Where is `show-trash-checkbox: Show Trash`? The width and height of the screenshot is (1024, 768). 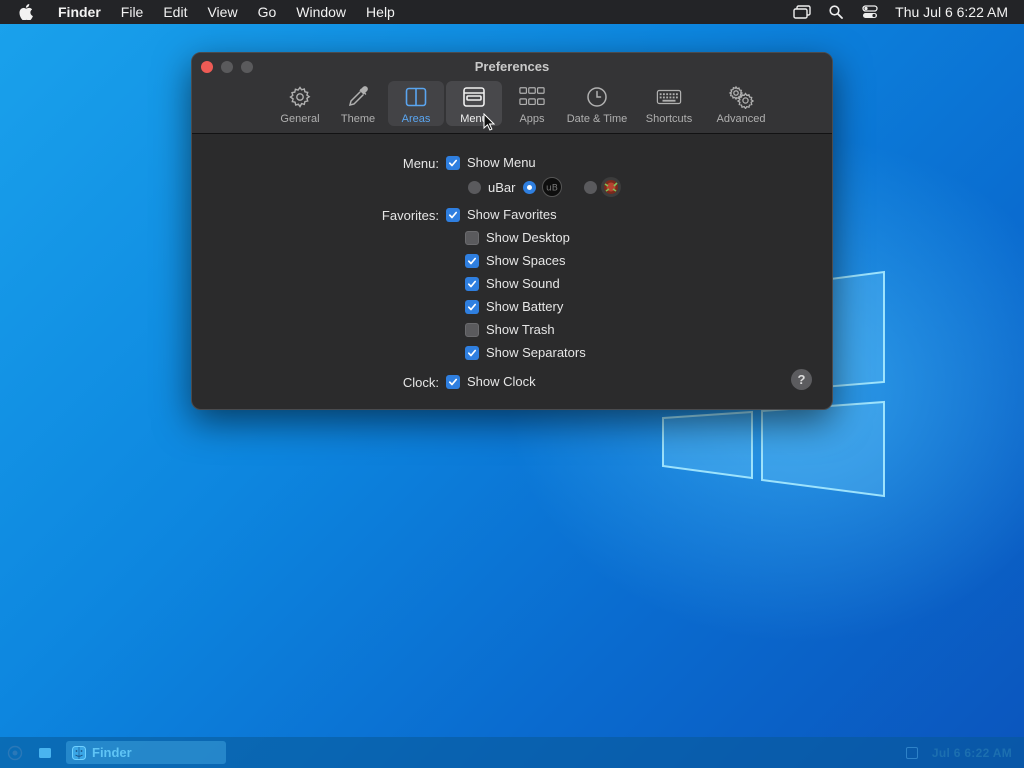 show-trash-checkbox: Show Trash is located at coordinates (510, 329).